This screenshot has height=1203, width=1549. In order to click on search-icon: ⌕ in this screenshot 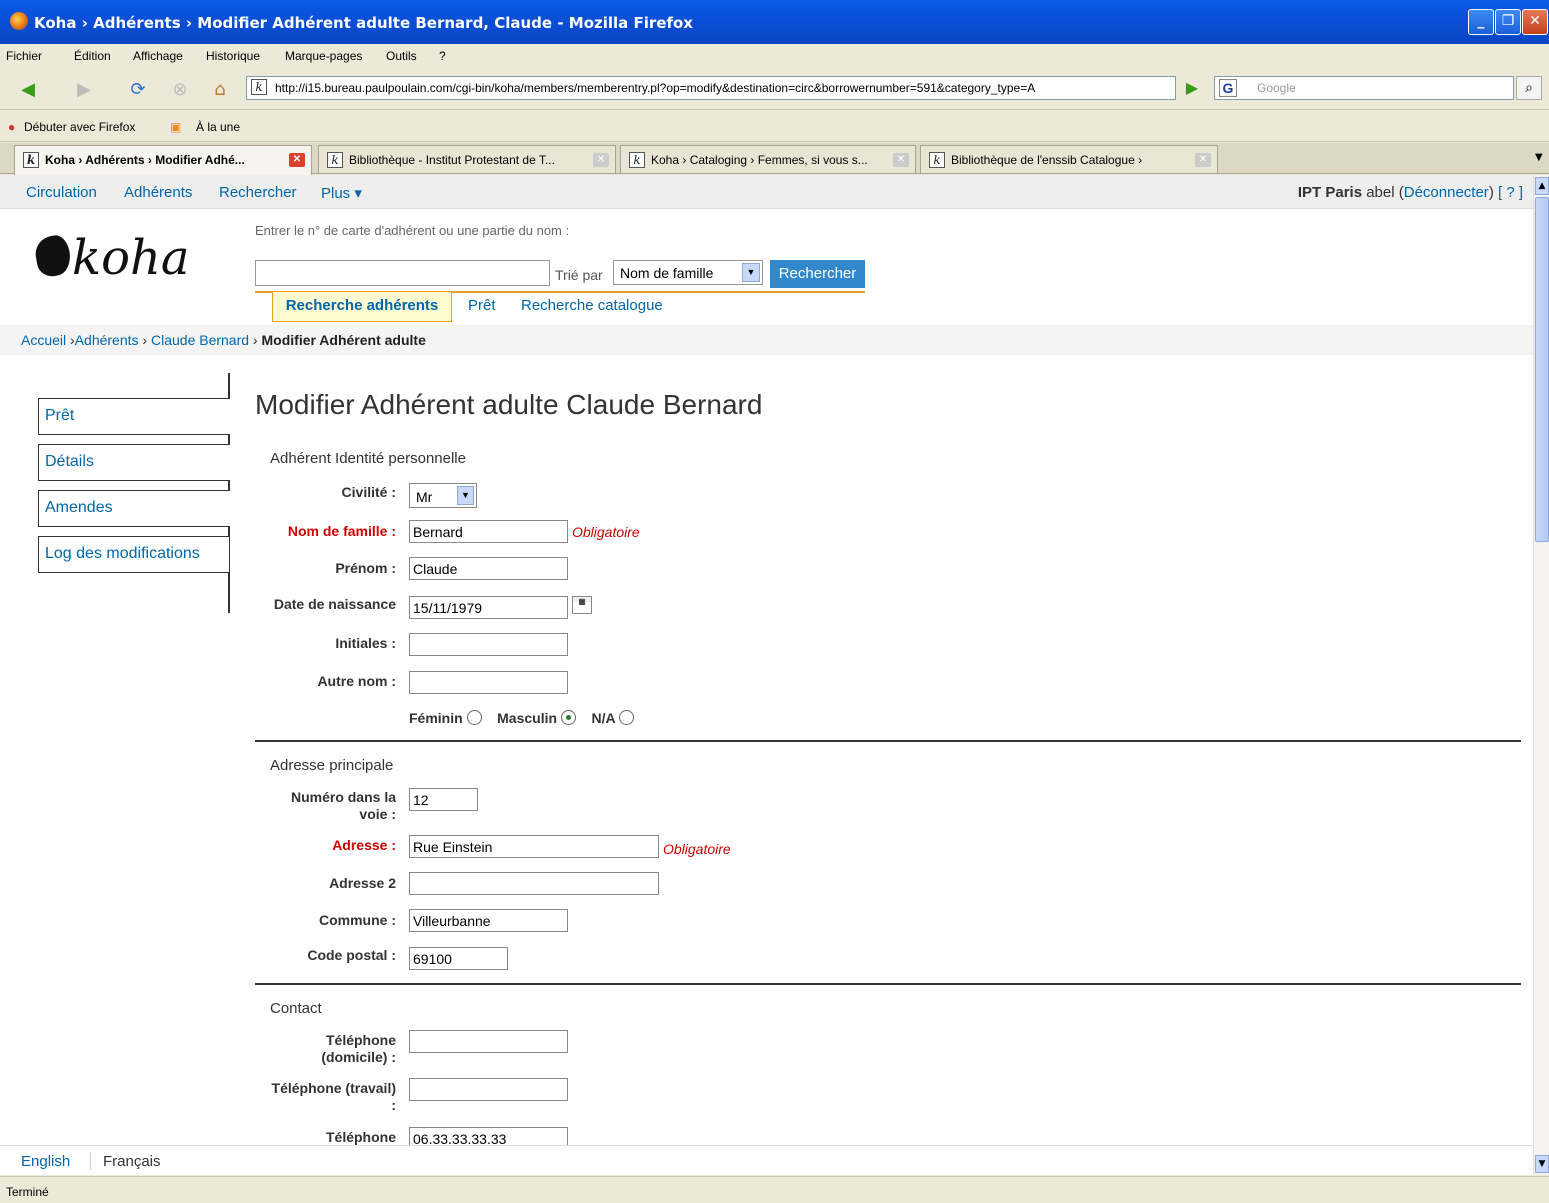, I will do `click(1529, 88)`.